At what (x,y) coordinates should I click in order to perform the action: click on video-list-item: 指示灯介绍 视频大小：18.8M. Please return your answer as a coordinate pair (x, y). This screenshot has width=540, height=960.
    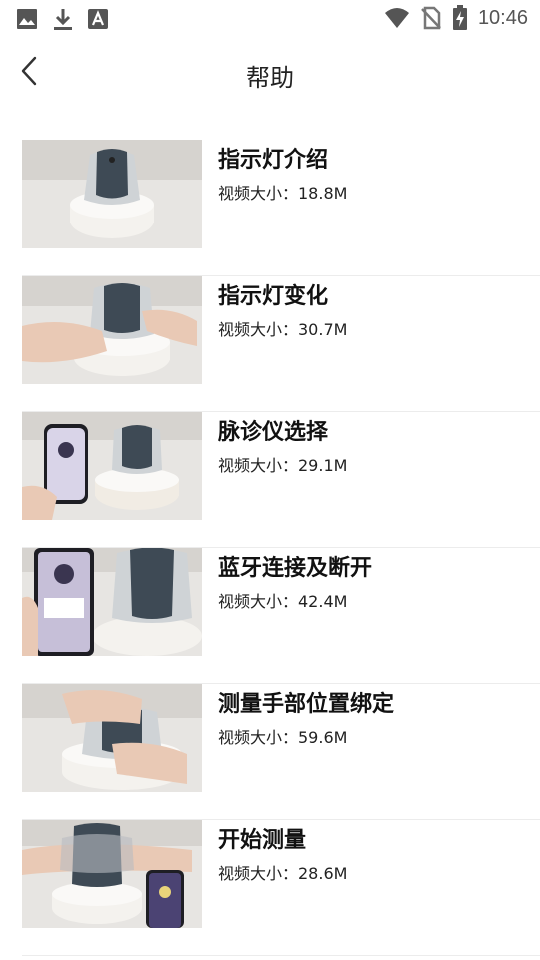
    Looking at the image, I should click on (281, 208).